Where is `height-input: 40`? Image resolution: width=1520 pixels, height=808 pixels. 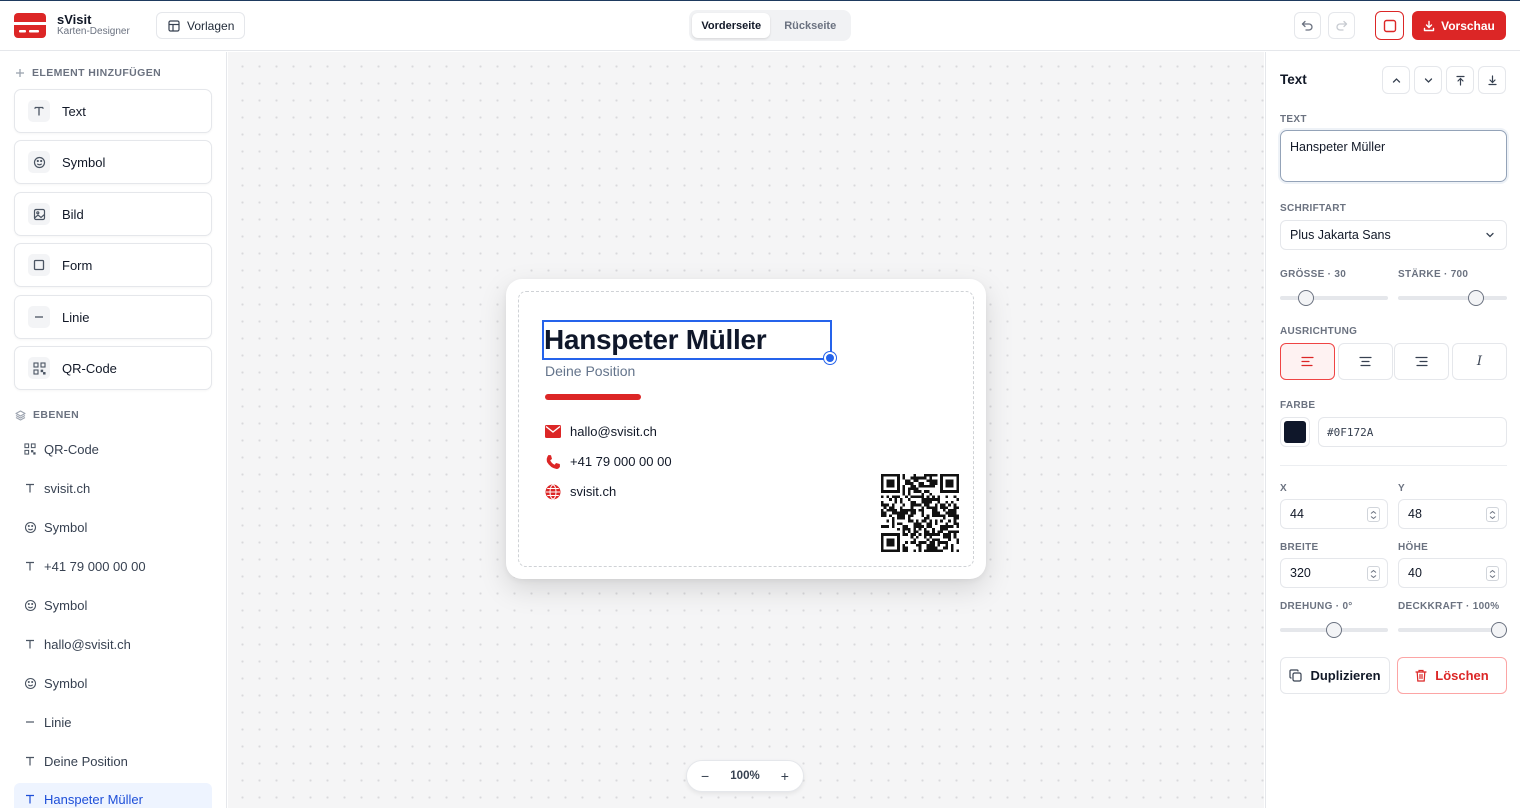 height-input: 40 is located at coordinates (1452, 573).